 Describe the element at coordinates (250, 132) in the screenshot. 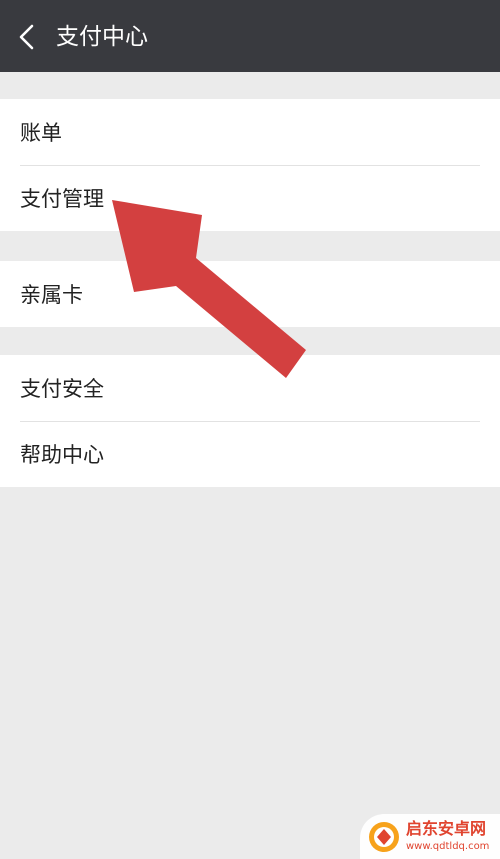

I see `menu-item-bill: 账单` at that location.